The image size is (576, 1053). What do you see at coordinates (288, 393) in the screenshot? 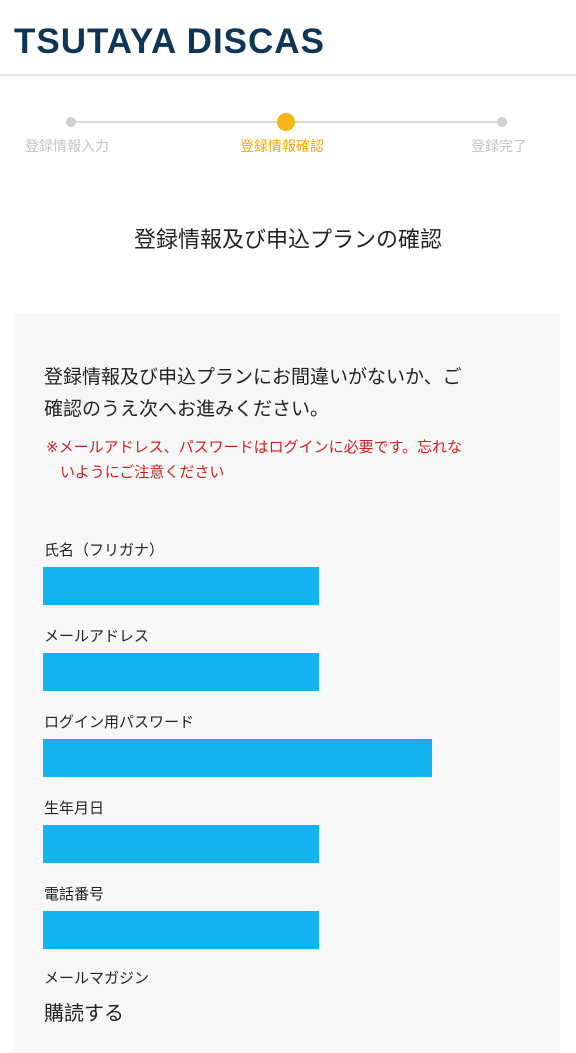
I see `intro-text: 登録情報及び申込プランにお間違いがないか、ご 確認のうえ次へお進みください。` at bounding box center [288, 393].